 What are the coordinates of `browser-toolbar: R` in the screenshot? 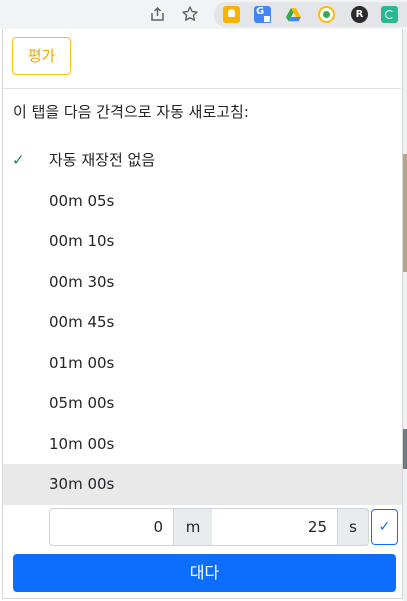 It's located at (203, 14).